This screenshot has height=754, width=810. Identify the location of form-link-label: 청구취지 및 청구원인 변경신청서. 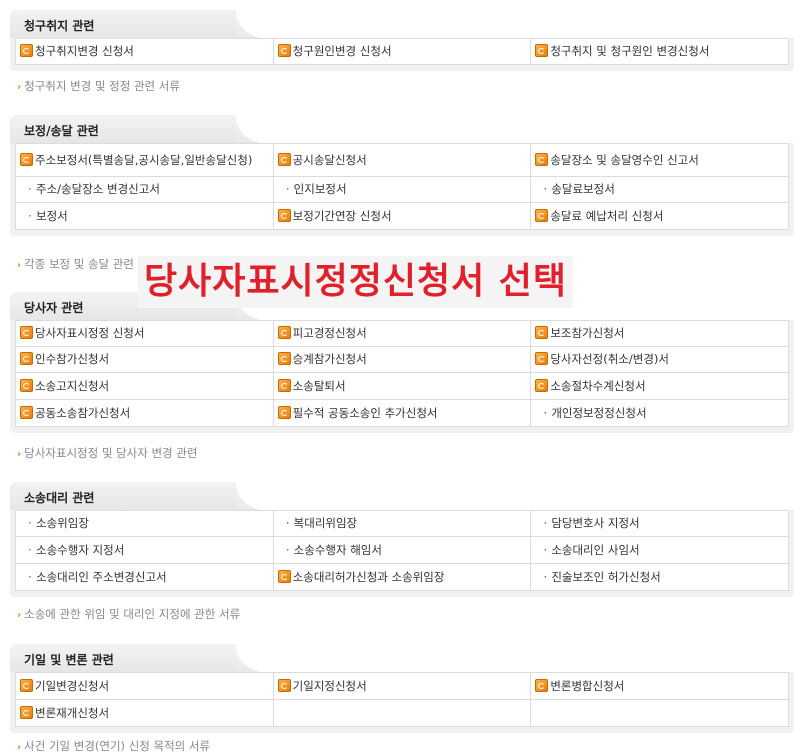
(630, 51).